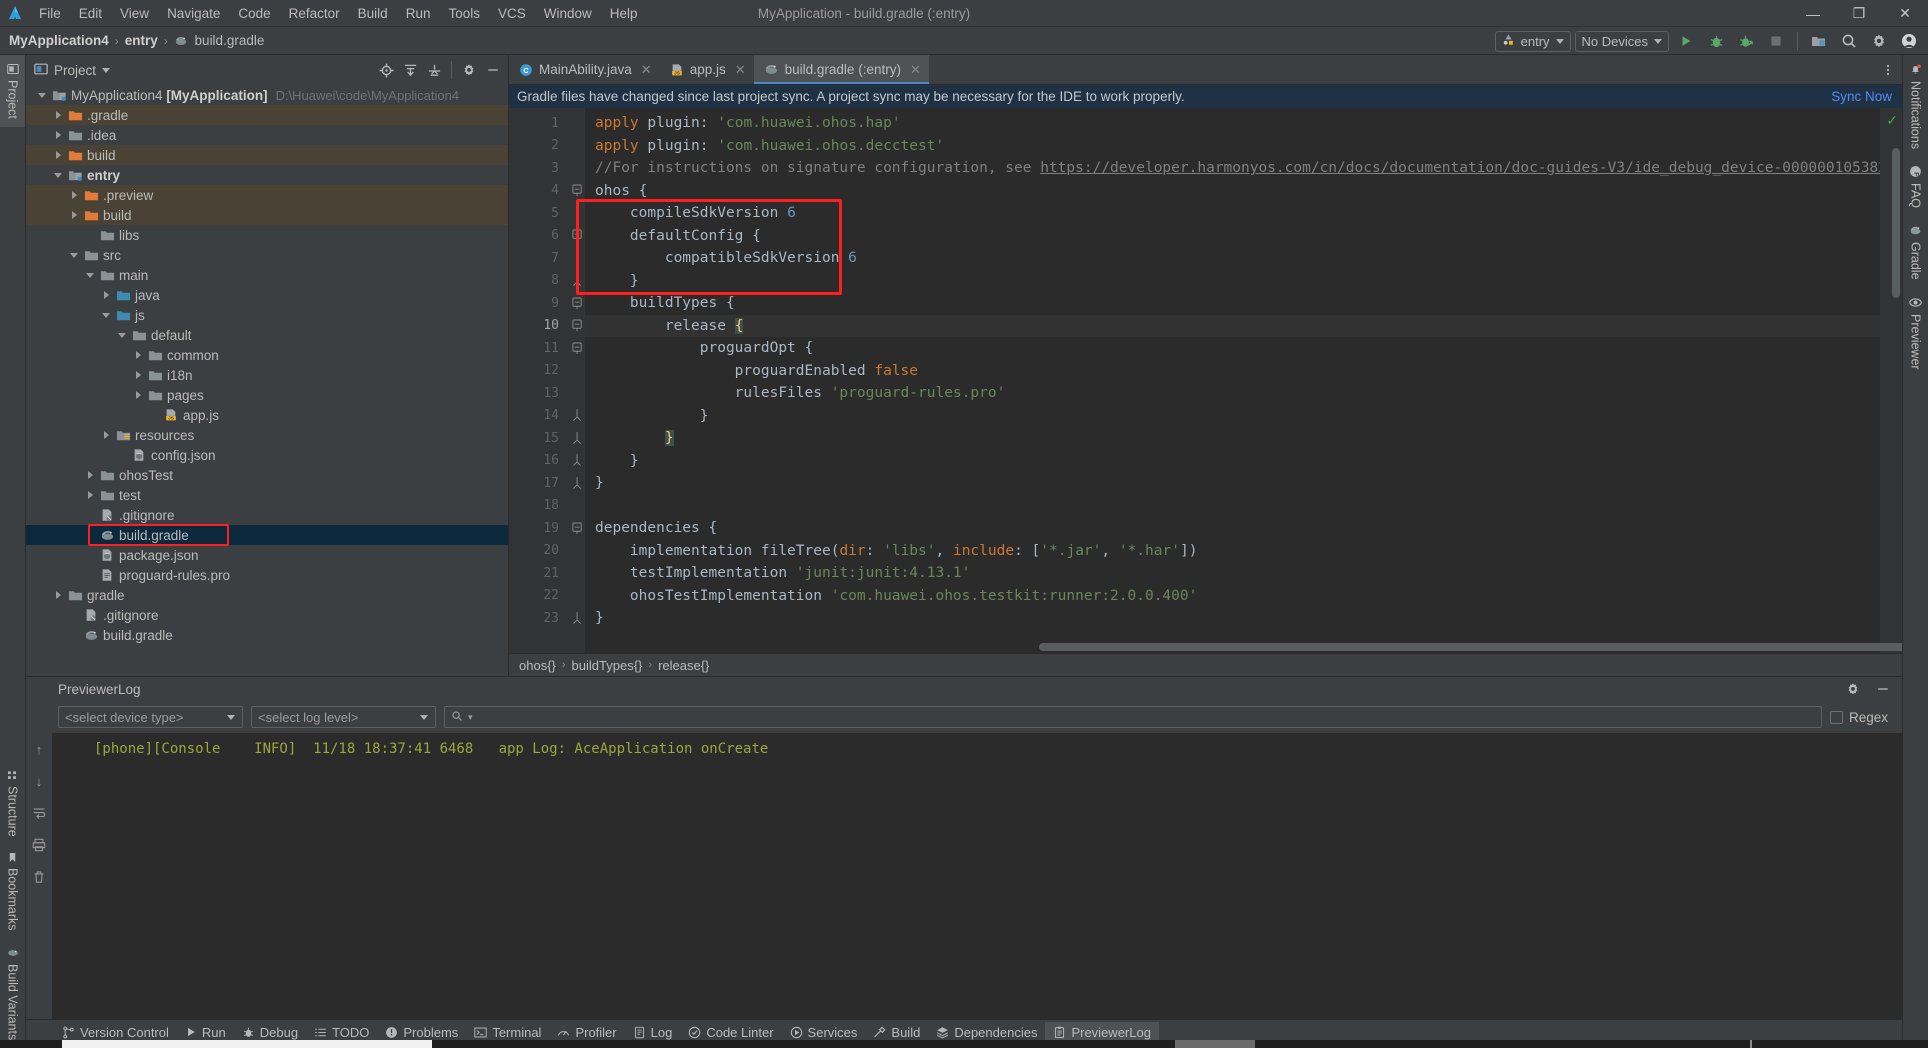 This screenshot has height=1048, width=1928. I want to click on code-line: defaultConfig {, so click(1232, 236).